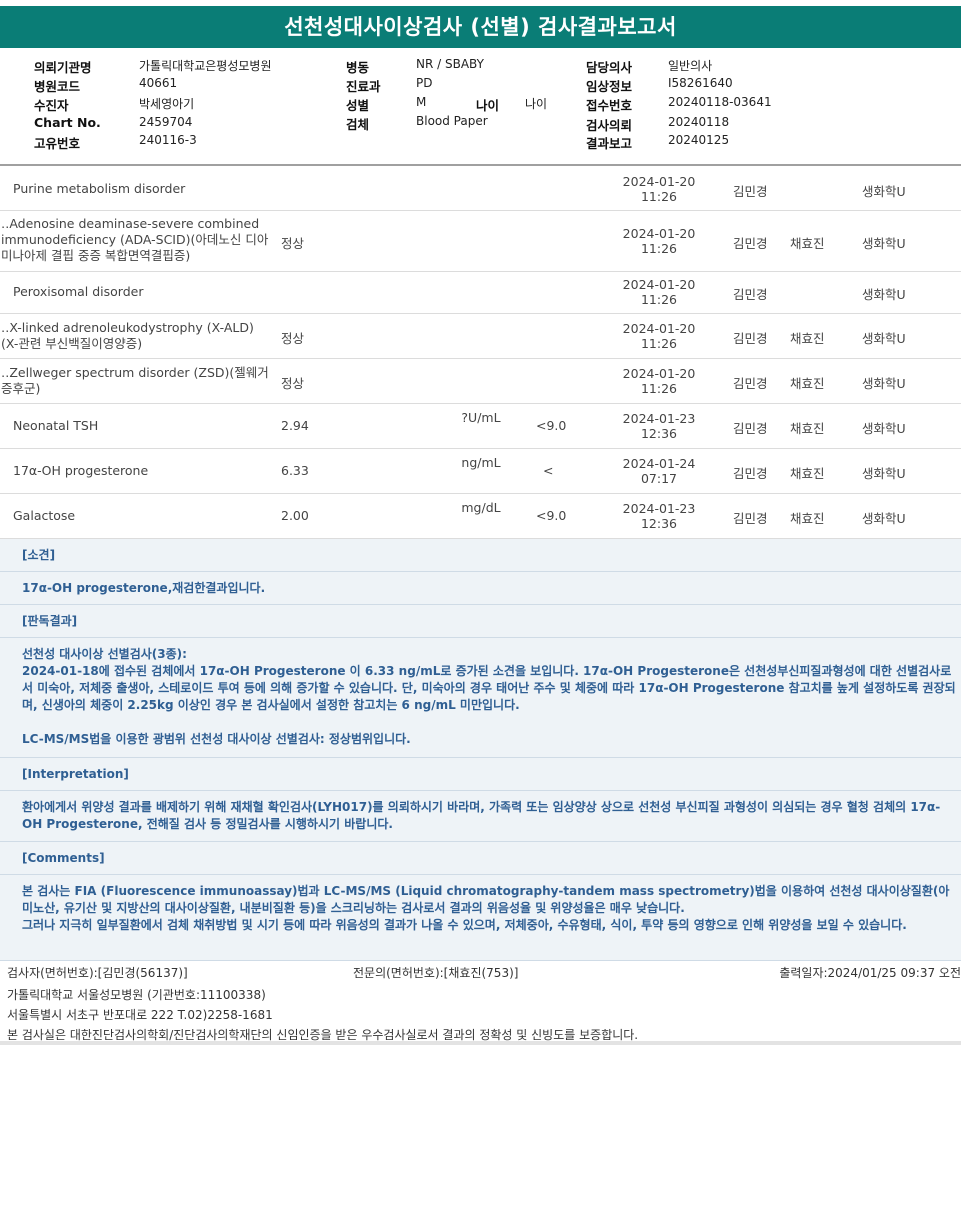 Image resolution: width=961 pixels, height=1207 pixels. What do you see at coordinates (140, 1015) in the screenshot?
I see `lab-address: 서울특별시 서초구 반포대로 222 T.02)2258-1681` at bounding box center [140, 1015].